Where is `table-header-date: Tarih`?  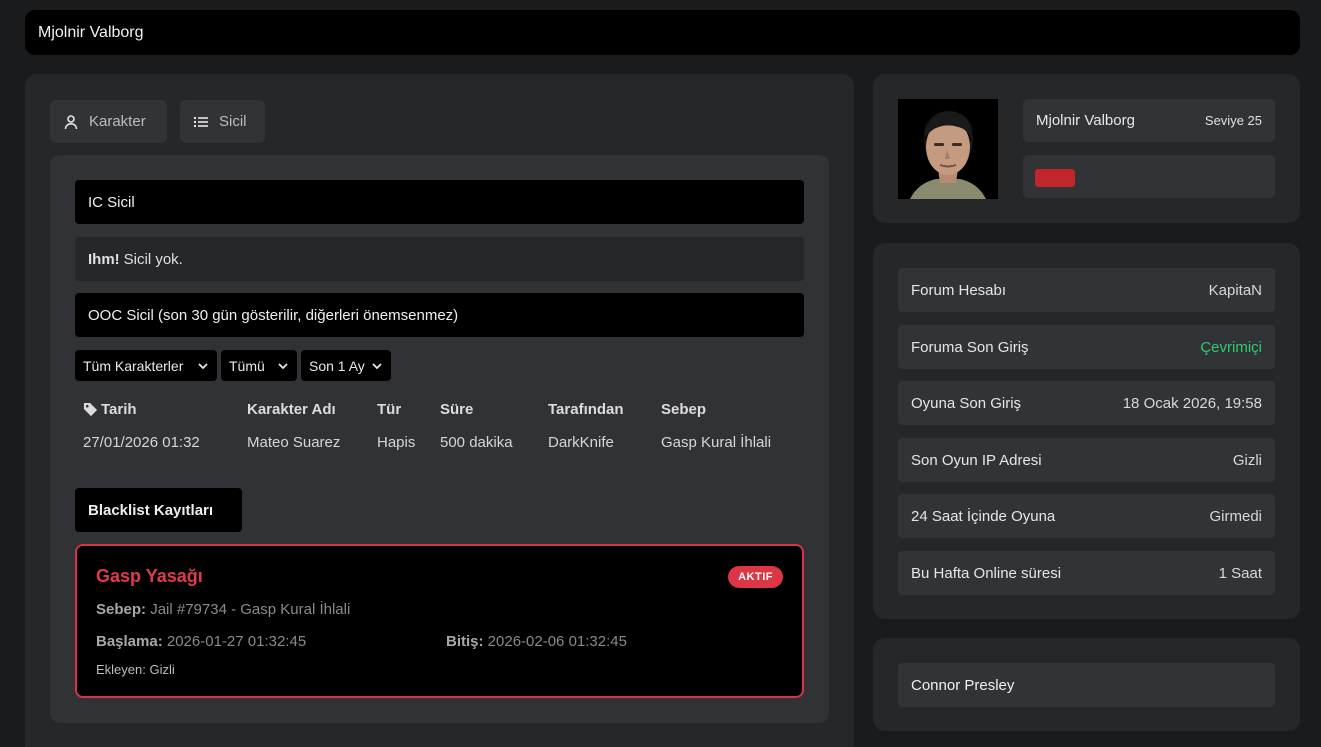 table-header-date: Tarih is located at coordinates (110, 409).